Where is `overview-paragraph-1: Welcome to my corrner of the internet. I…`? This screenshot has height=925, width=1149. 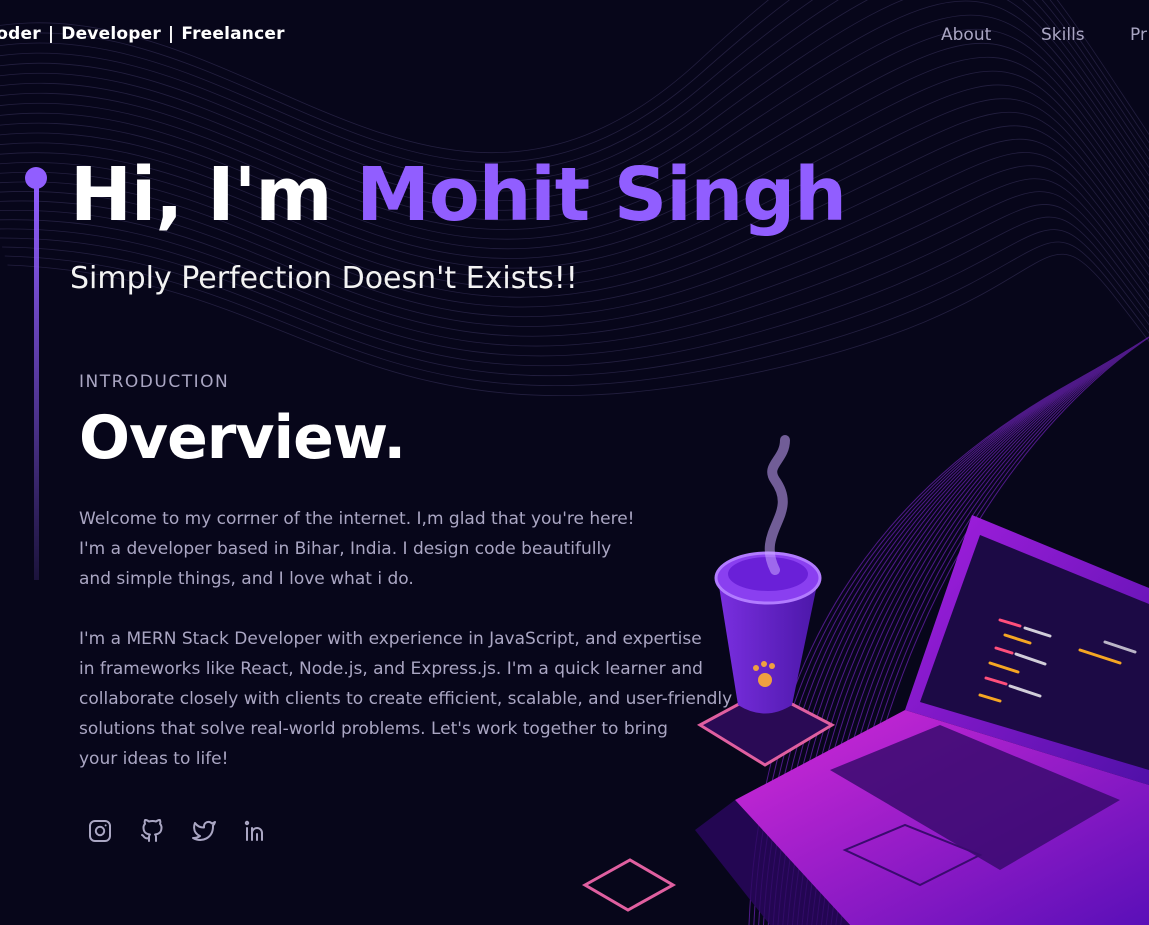
overview-paragraph-1: Welcome to my corrner of the internet. I… is located at coordinates (357, 549).